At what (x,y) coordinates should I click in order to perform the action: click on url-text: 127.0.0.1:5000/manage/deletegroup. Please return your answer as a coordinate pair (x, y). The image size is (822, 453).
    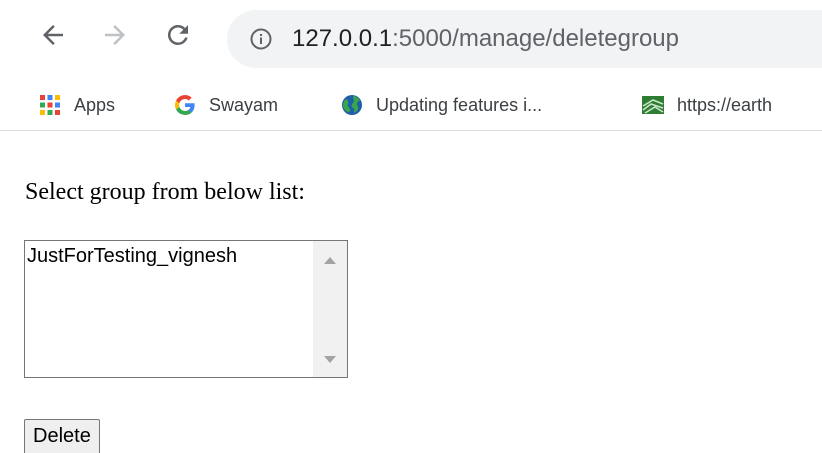
    Looking at the image, I should click on (485, 39).